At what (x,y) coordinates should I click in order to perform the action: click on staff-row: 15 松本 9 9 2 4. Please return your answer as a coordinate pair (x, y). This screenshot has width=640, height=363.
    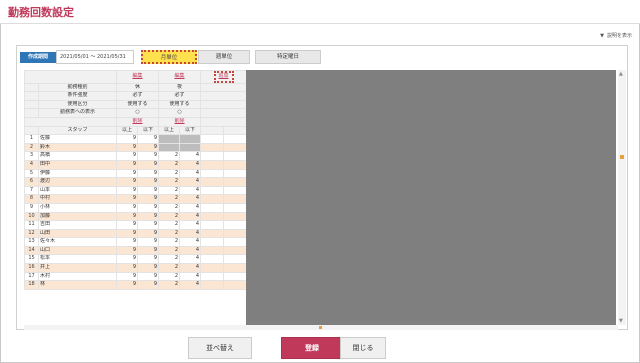
    Looking at the image, I should click on (135, 259).